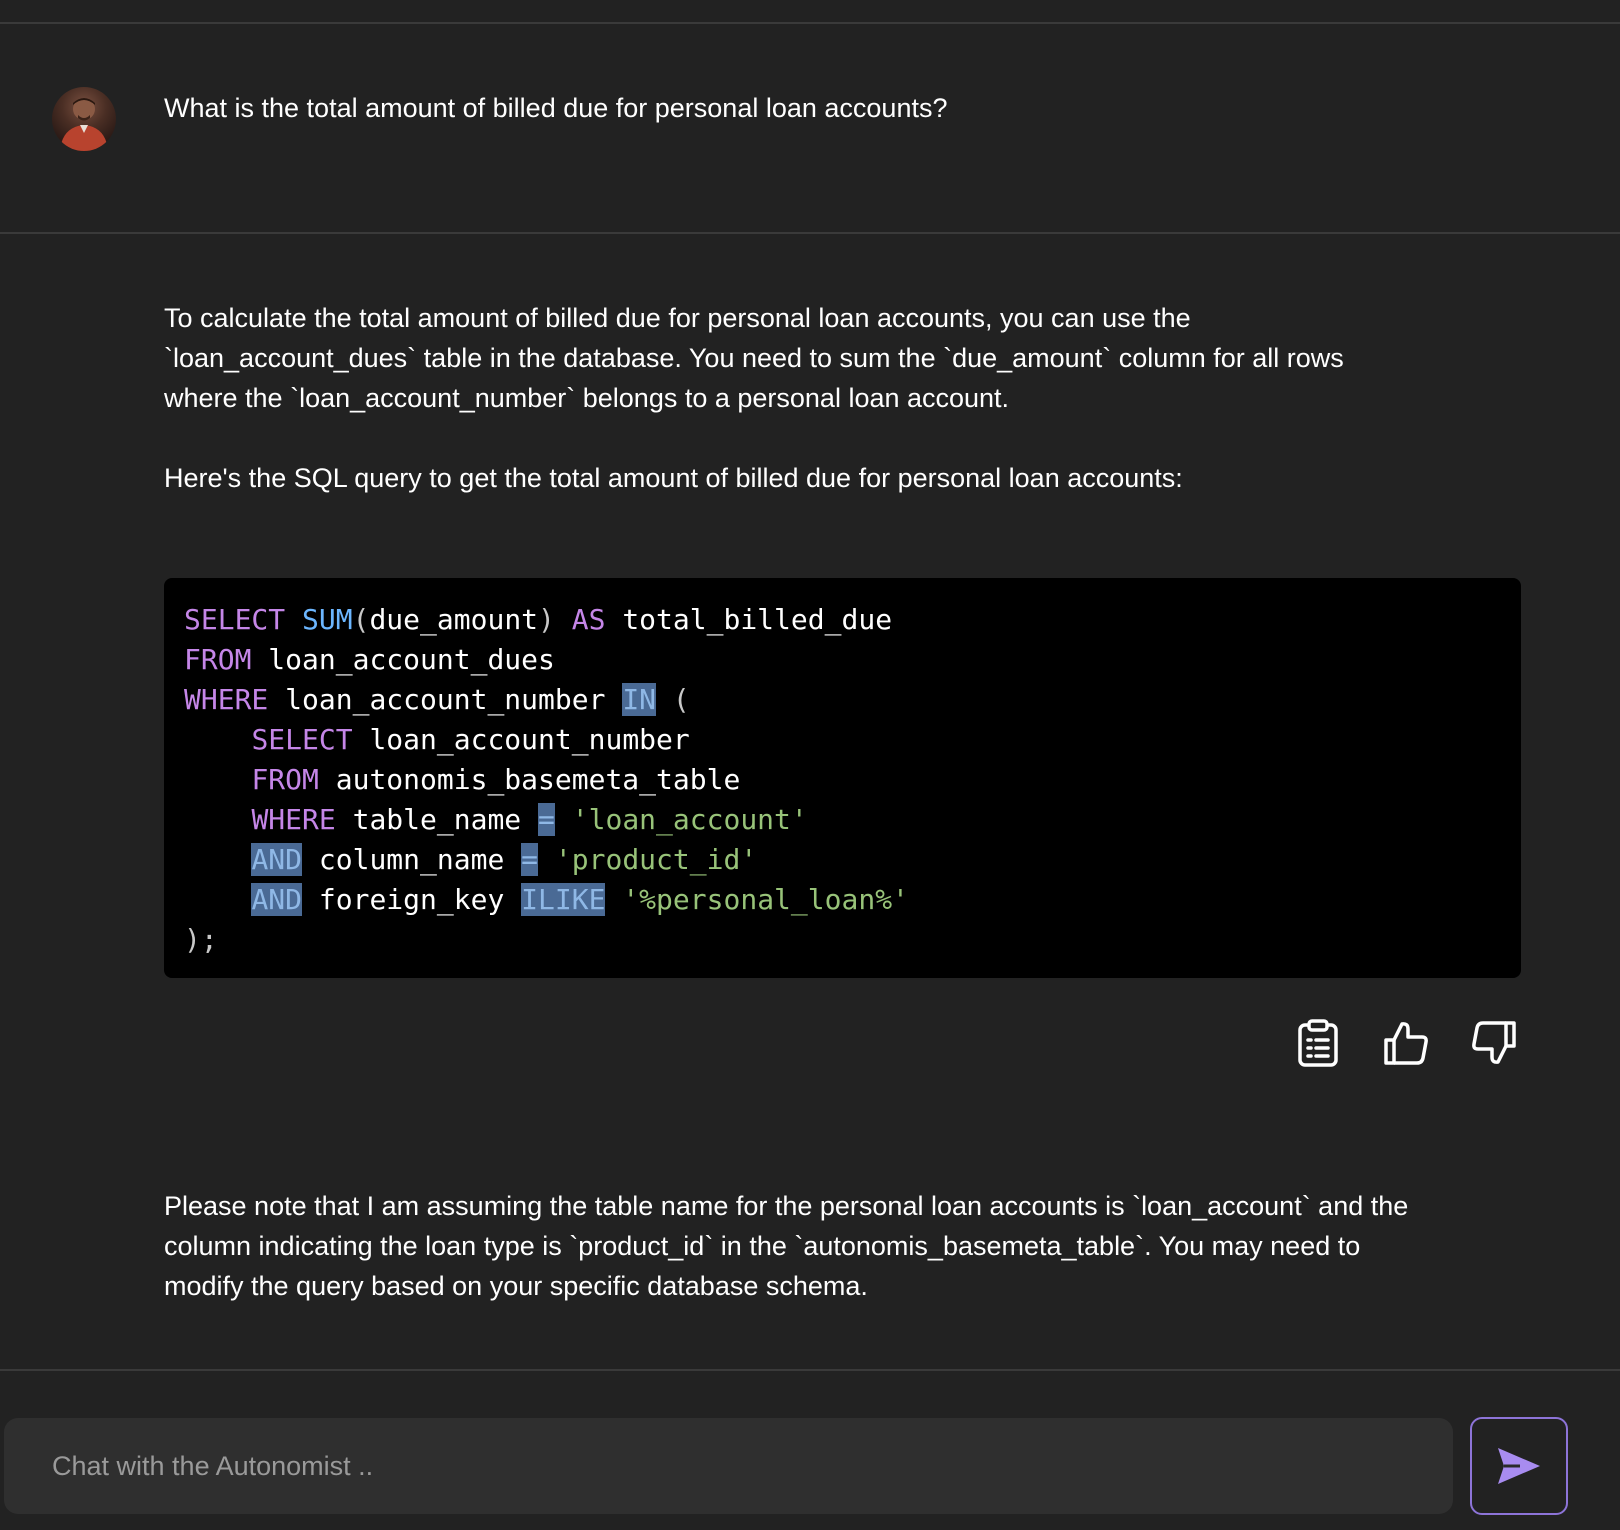 The height and width of the screenshot is (1530, 1620). I want to click on chat-input, so click(728, 1466).